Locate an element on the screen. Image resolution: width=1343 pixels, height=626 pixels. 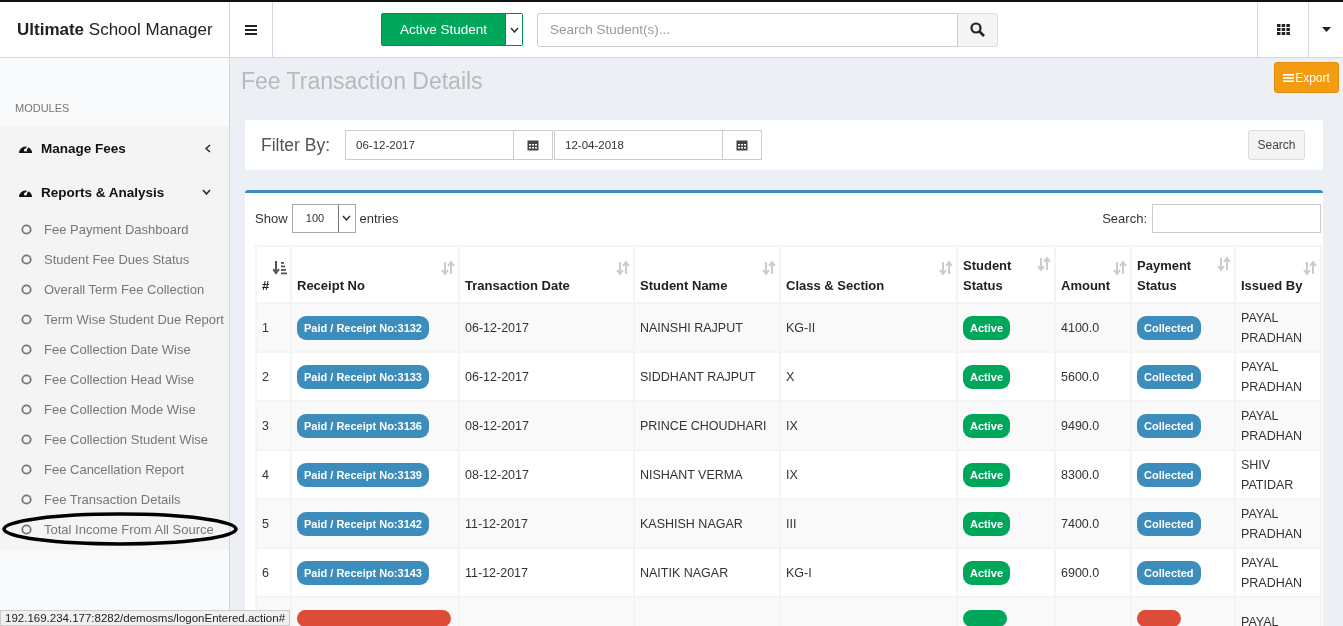
table-cell: 9490.0 is located at coordinates (1093, 425).